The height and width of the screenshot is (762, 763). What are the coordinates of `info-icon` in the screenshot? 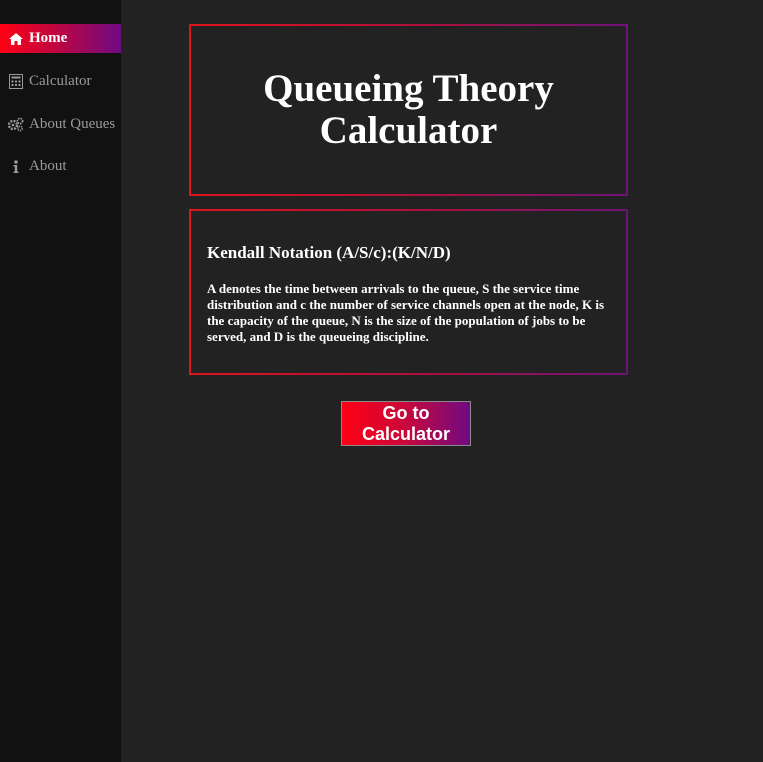 It's located at (16, 167).